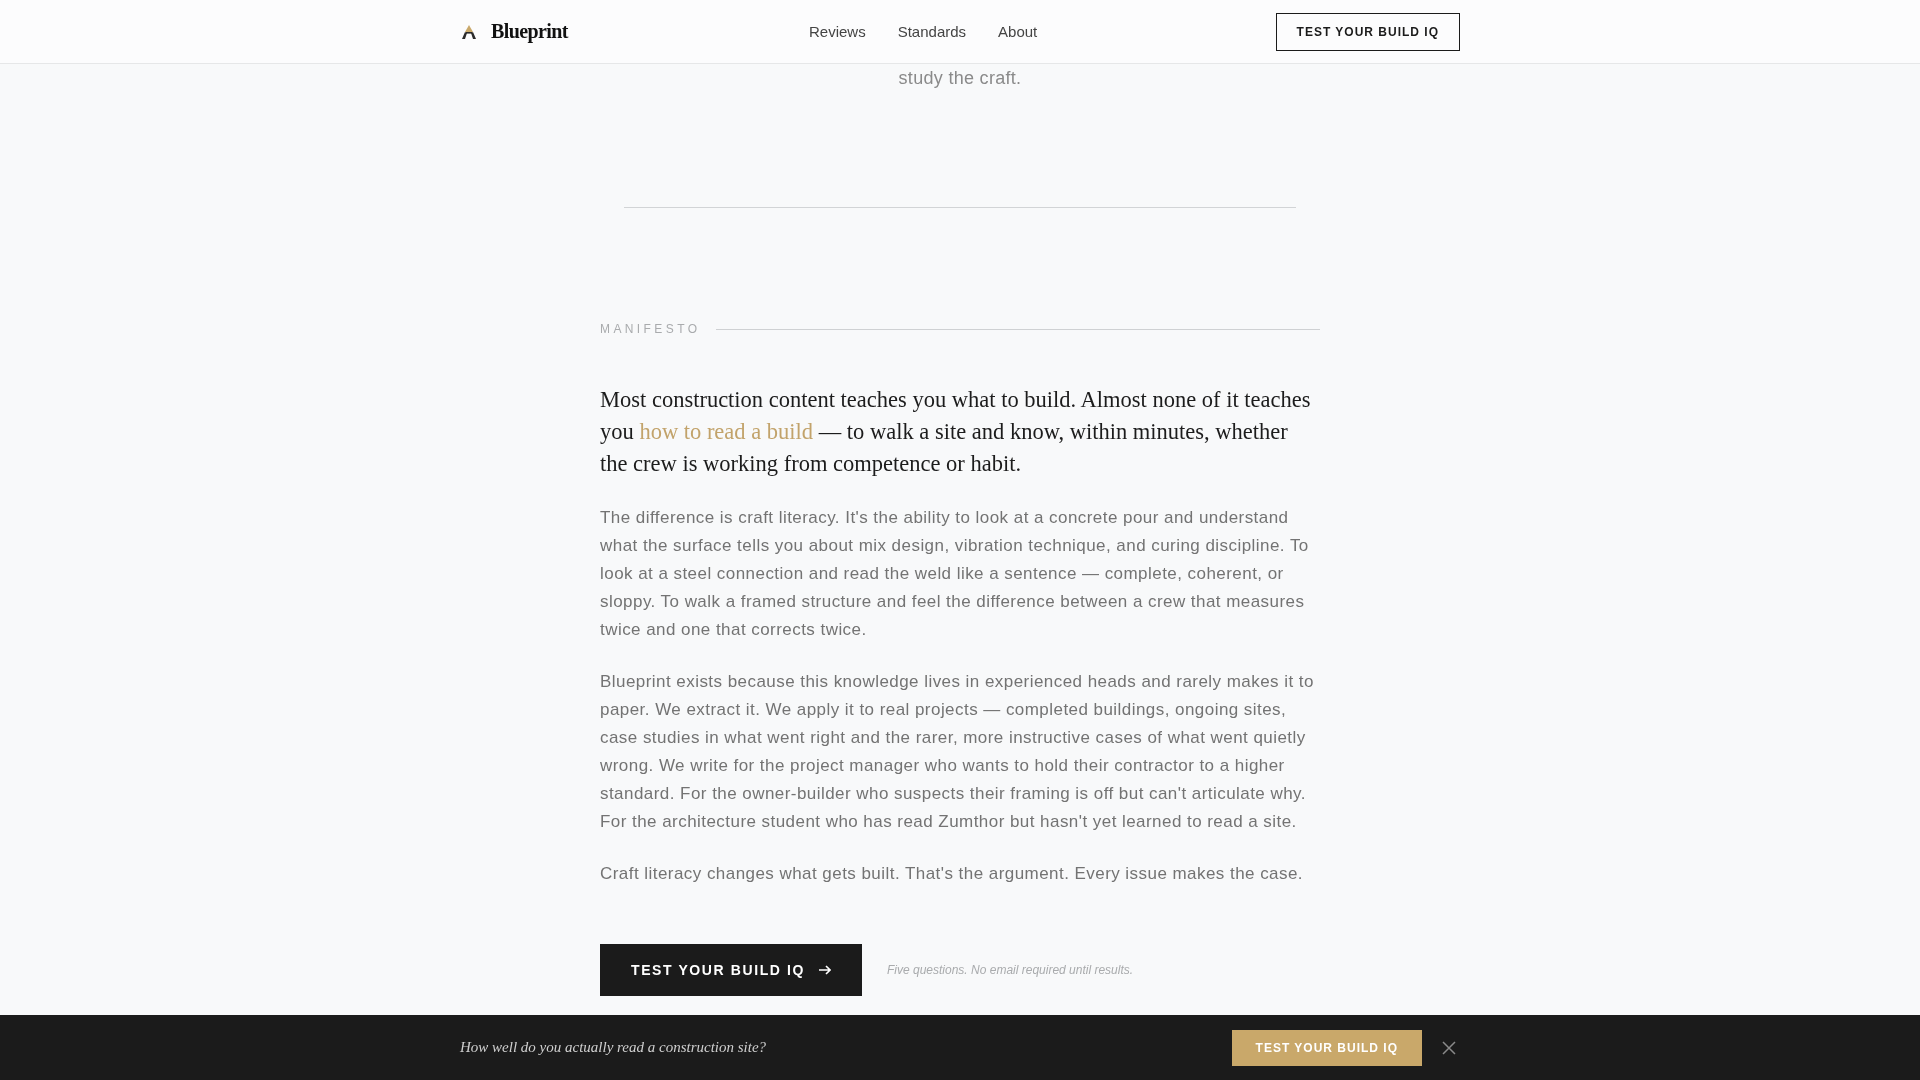  Describe the element at coordinates (731, 970) in the screenshot. I see `cta-button: TEST YOUR BUILD IQ` at that location.